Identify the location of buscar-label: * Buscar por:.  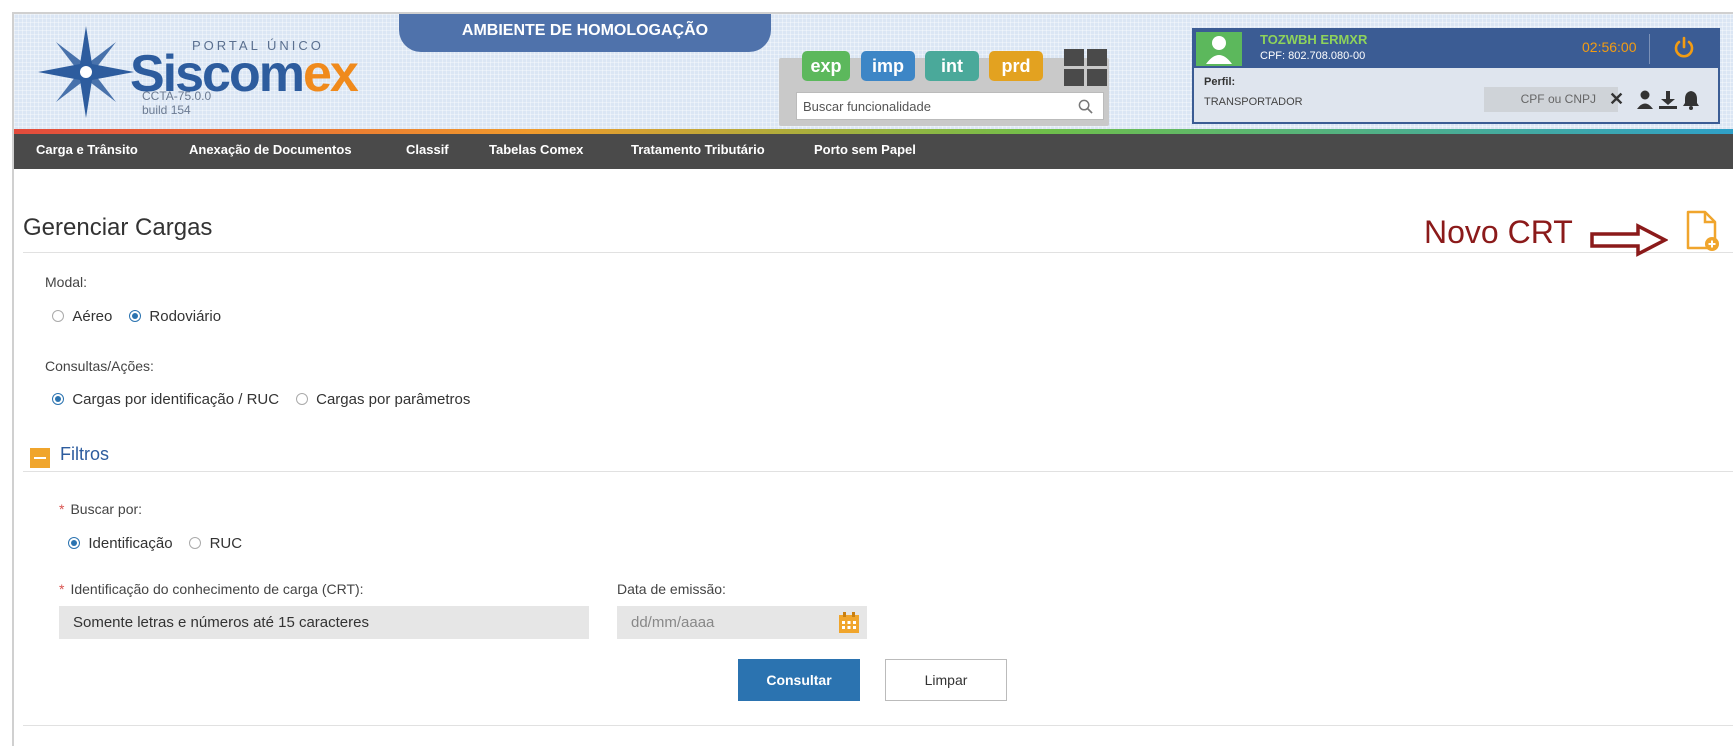
(101, 509).